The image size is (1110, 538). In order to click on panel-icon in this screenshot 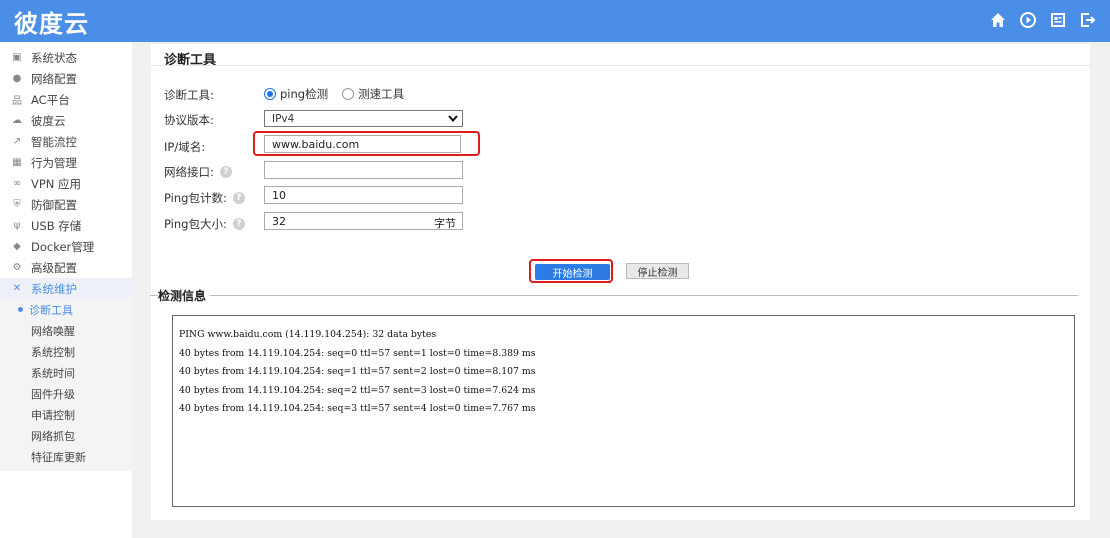, I will do `click(1058, 20)`.